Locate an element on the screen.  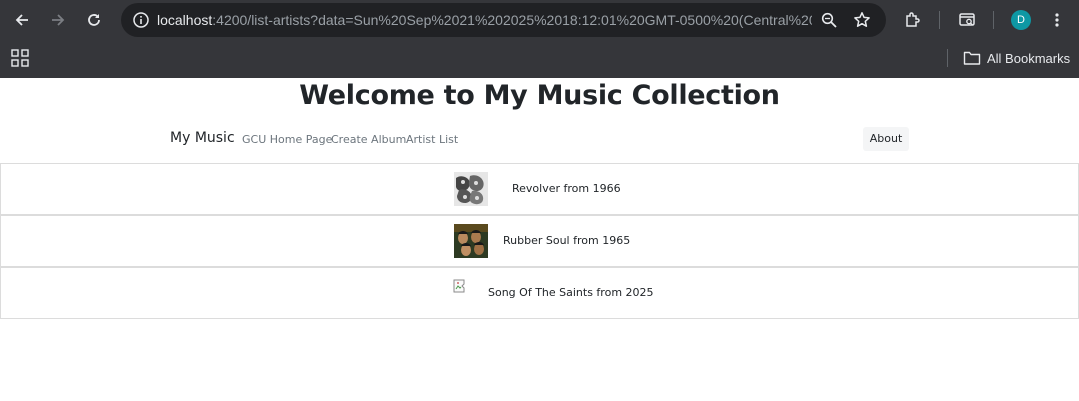
reload-icon is located at coordinates (94, 20).